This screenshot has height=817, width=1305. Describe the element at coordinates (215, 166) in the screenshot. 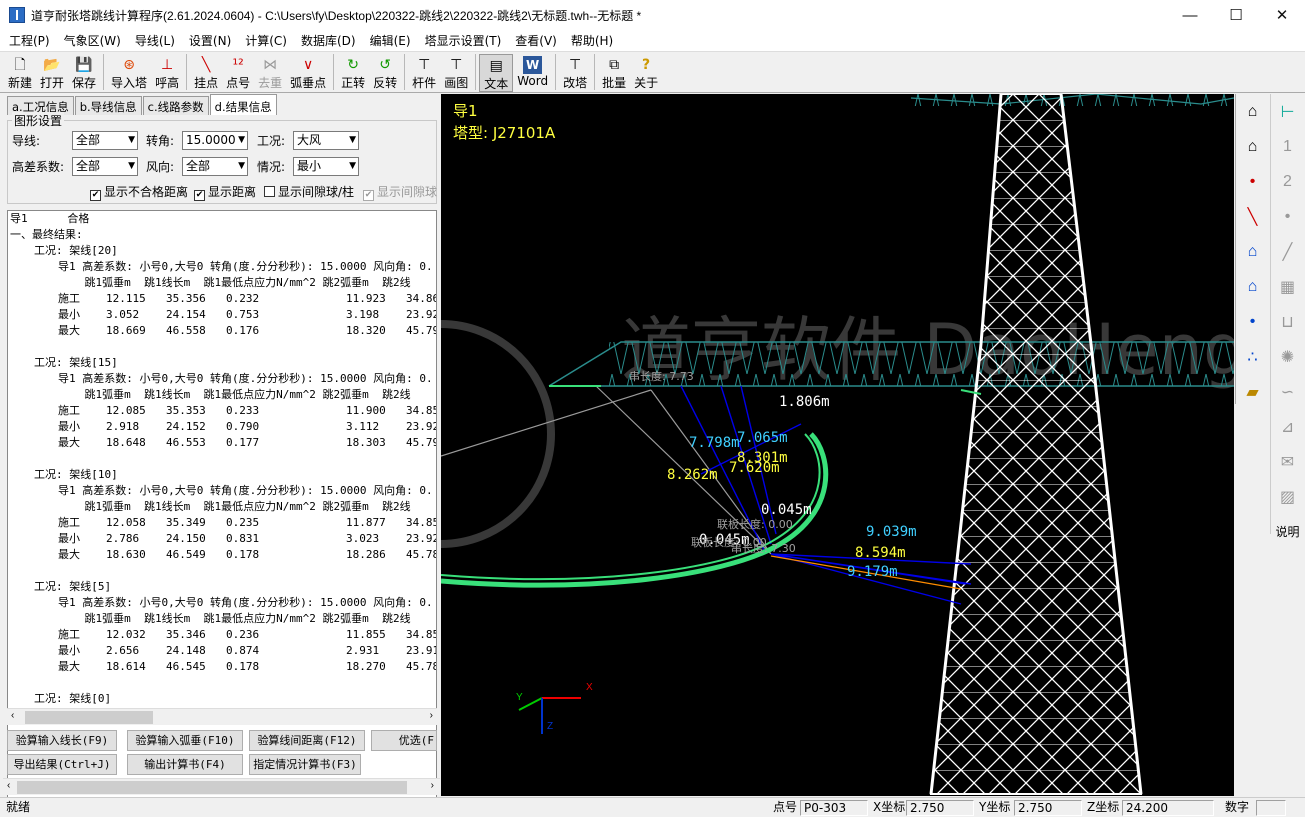

I see `wind-select: 全部 ▼` at that location.